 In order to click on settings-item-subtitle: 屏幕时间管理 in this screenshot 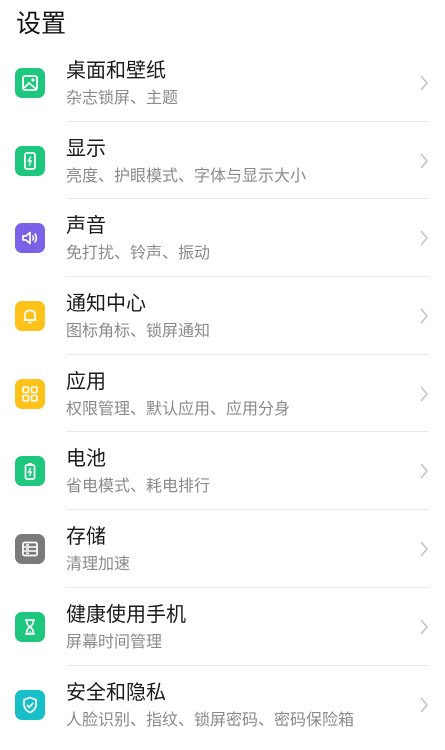, I will do `click(114, 641)`.